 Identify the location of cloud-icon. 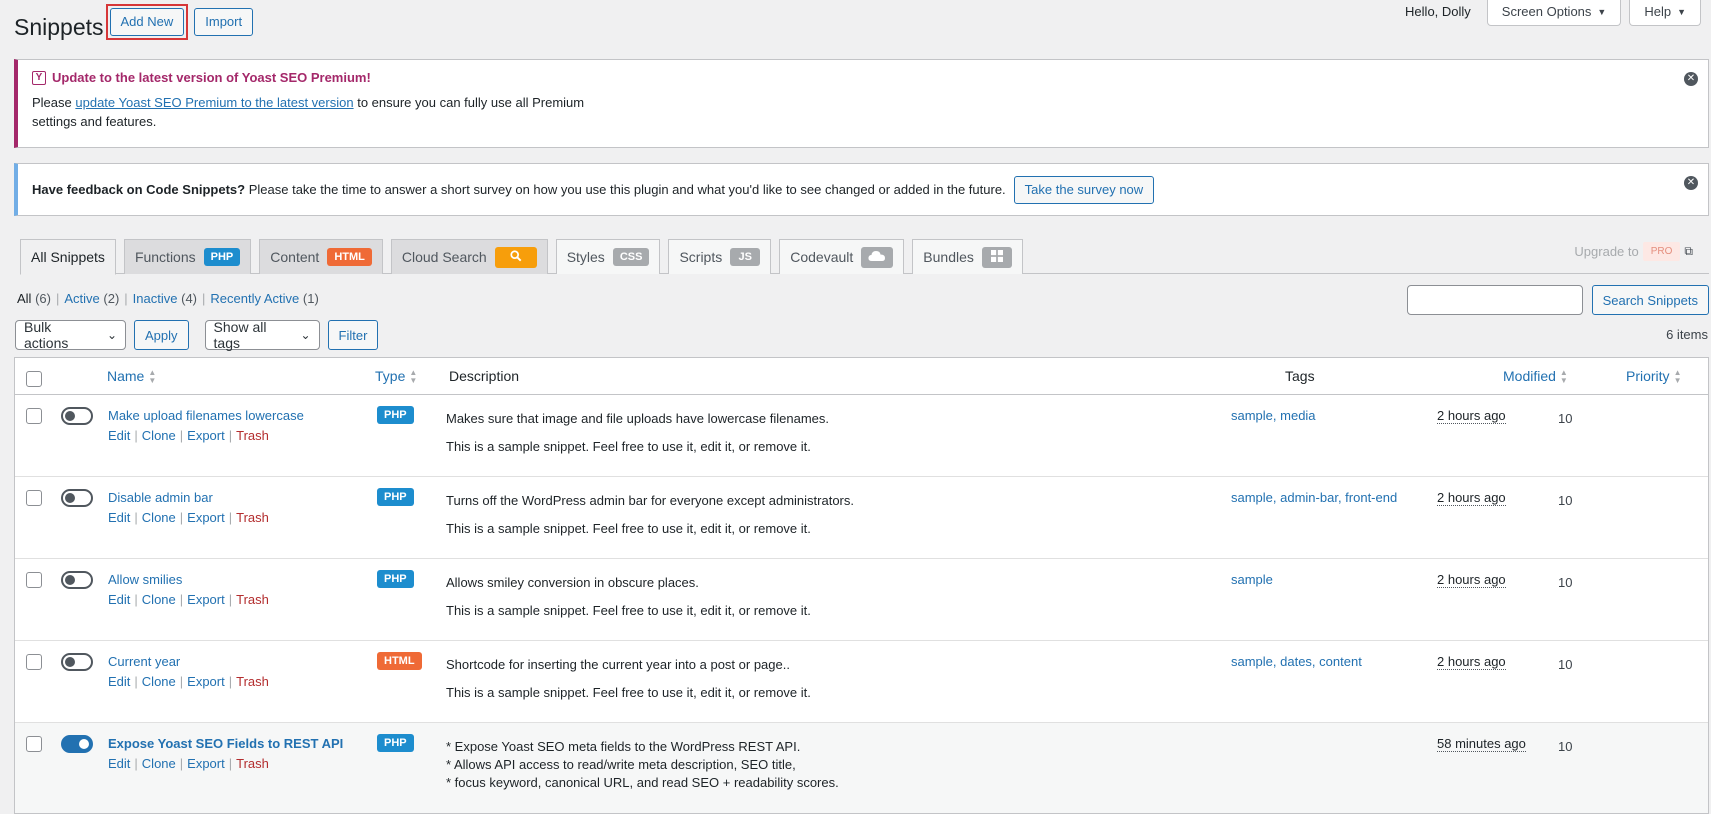
(877, 257).